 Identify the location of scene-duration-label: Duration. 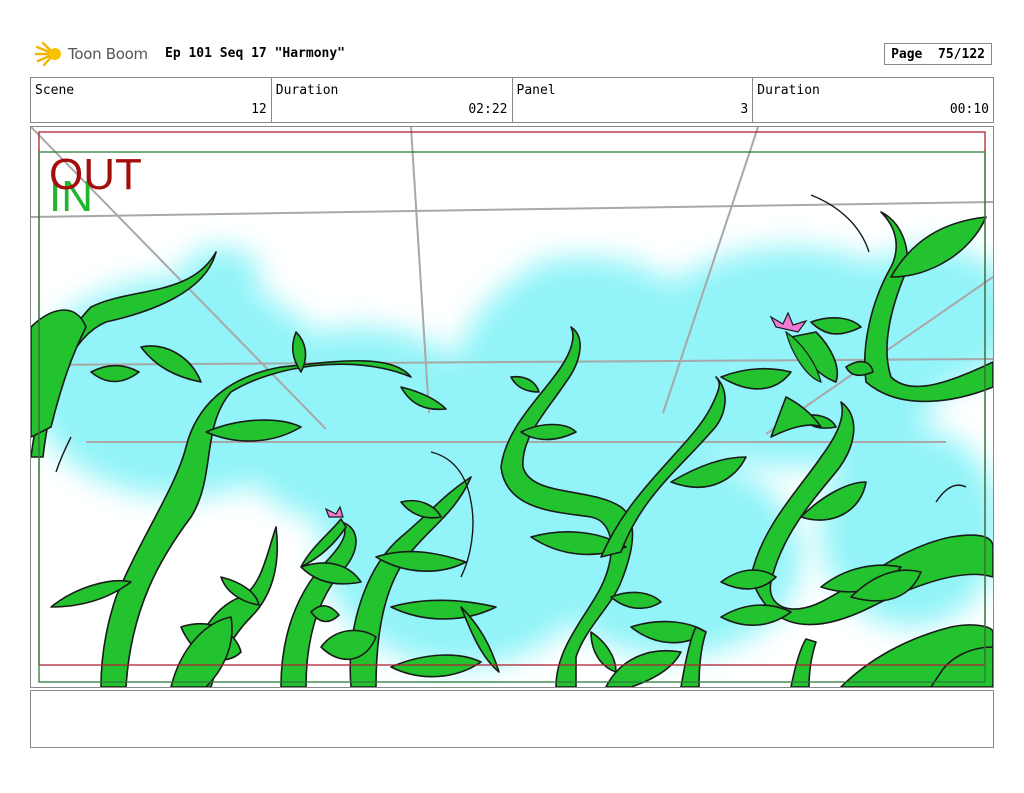
(307, 90).